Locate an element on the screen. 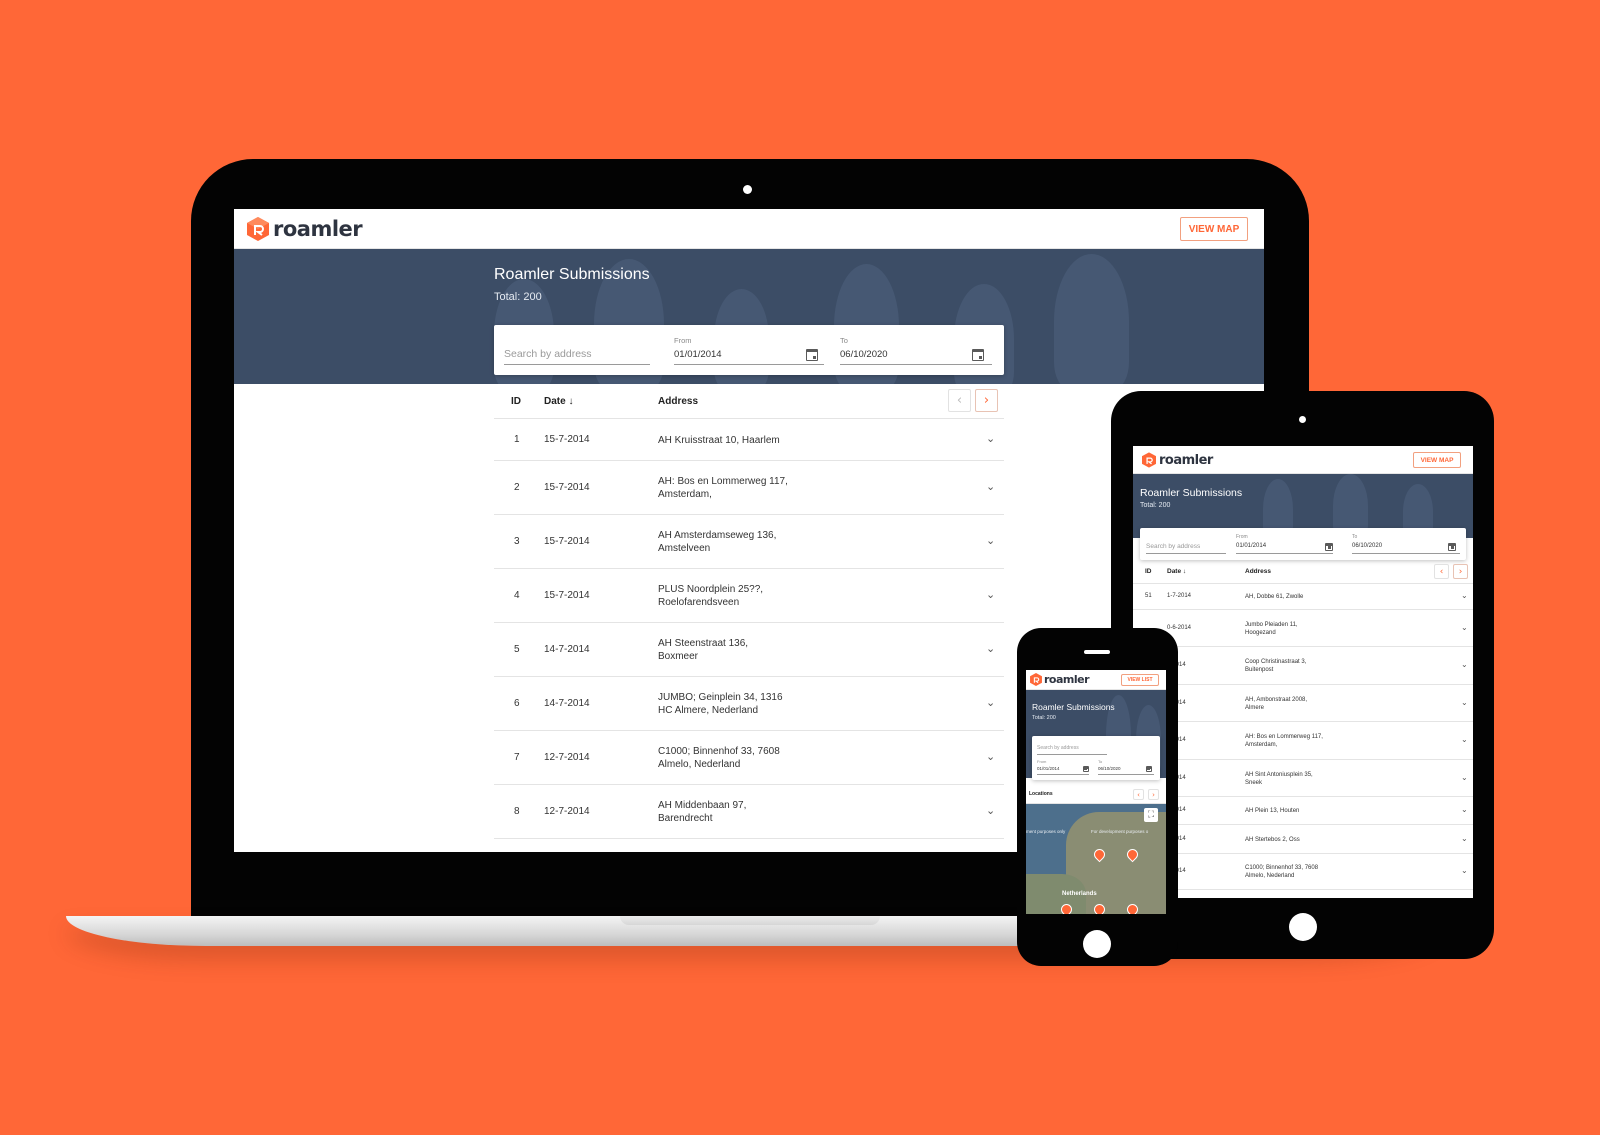  page-title: Roamler Submissions is located at coordinates (572, 274).